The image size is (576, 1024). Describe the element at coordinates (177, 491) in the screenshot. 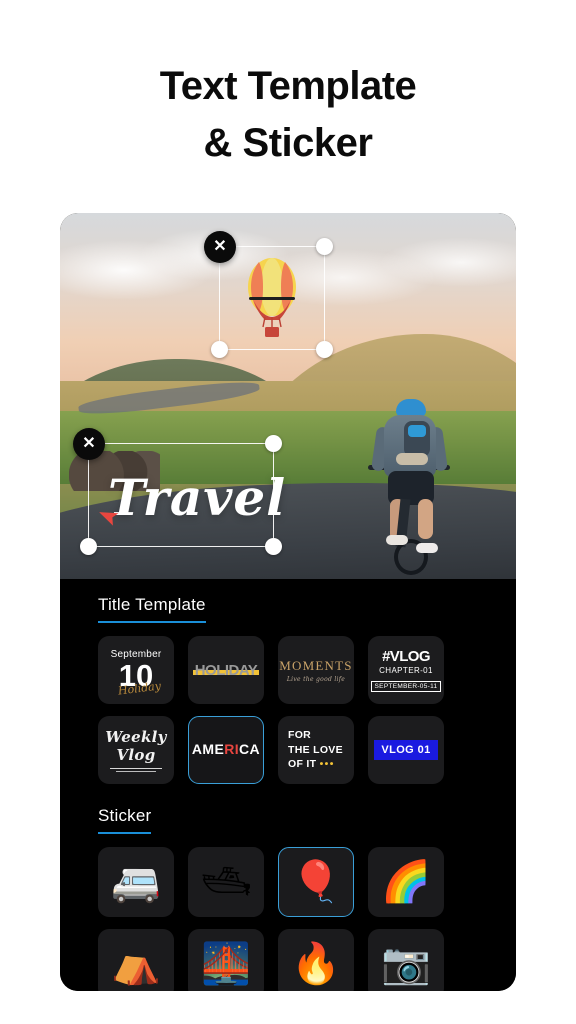

I see `text-selection-frame: ✕` at that location.